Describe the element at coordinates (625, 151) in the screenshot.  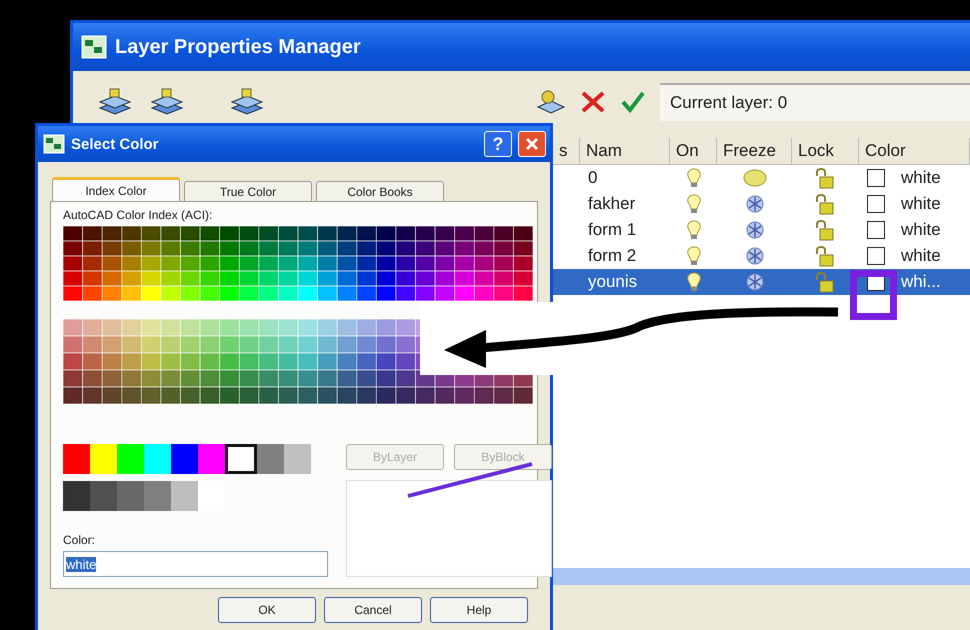
I see `column-header: Nam` at that location.